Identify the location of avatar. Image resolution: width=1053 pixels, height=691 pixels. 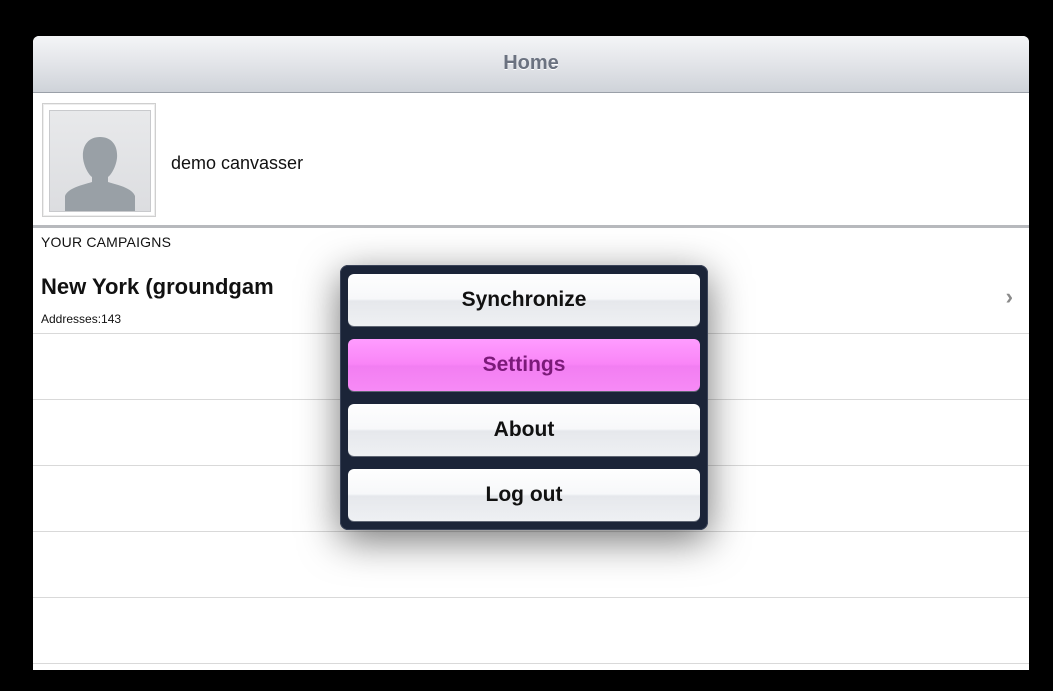
(99, 160).